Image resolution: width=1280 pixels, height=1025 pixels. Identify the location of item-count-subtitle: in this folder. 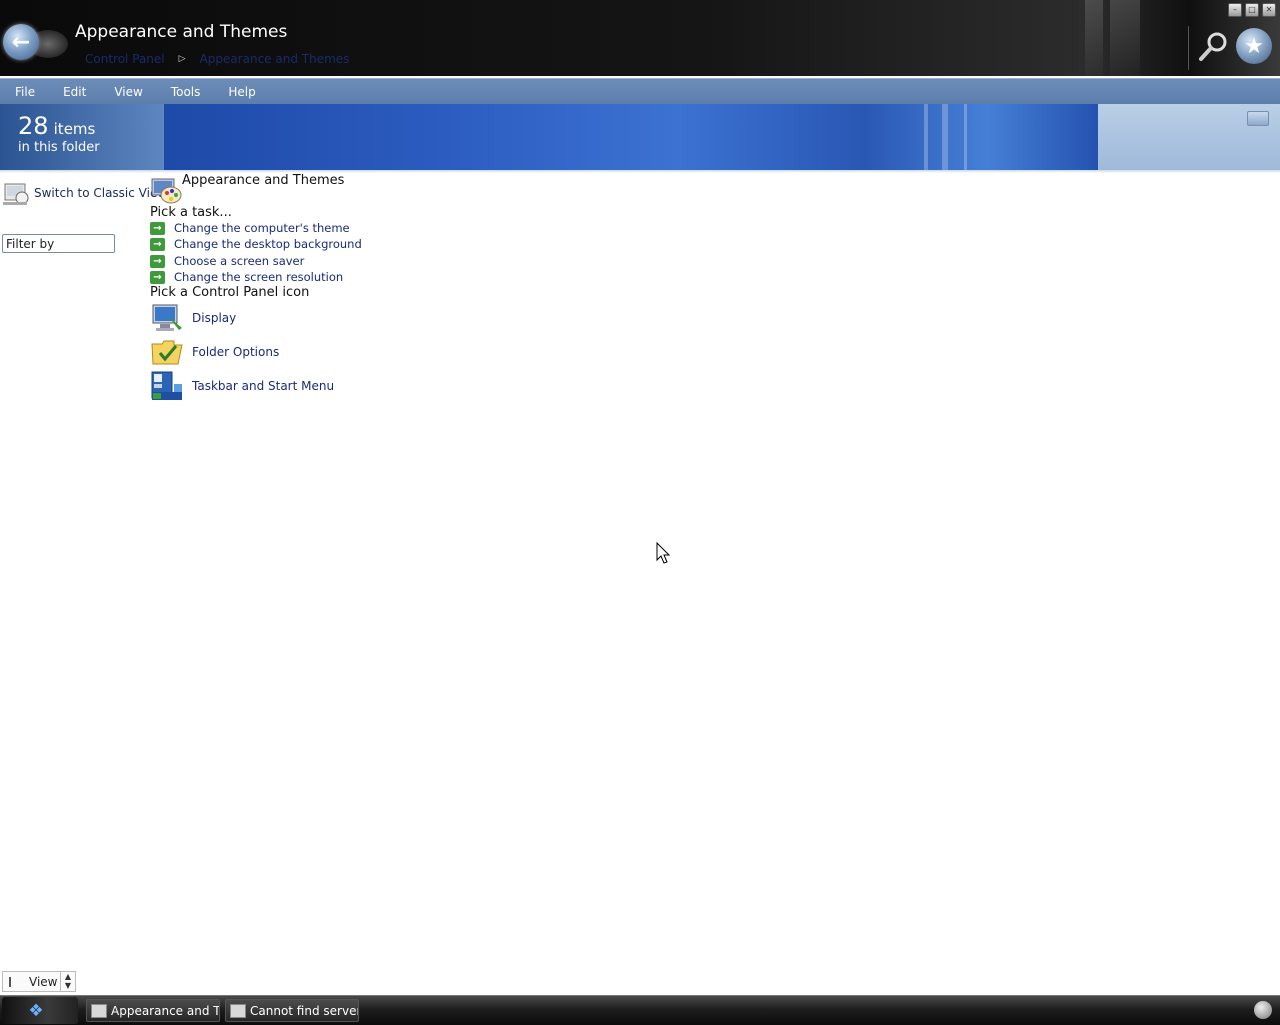
(59, 147).